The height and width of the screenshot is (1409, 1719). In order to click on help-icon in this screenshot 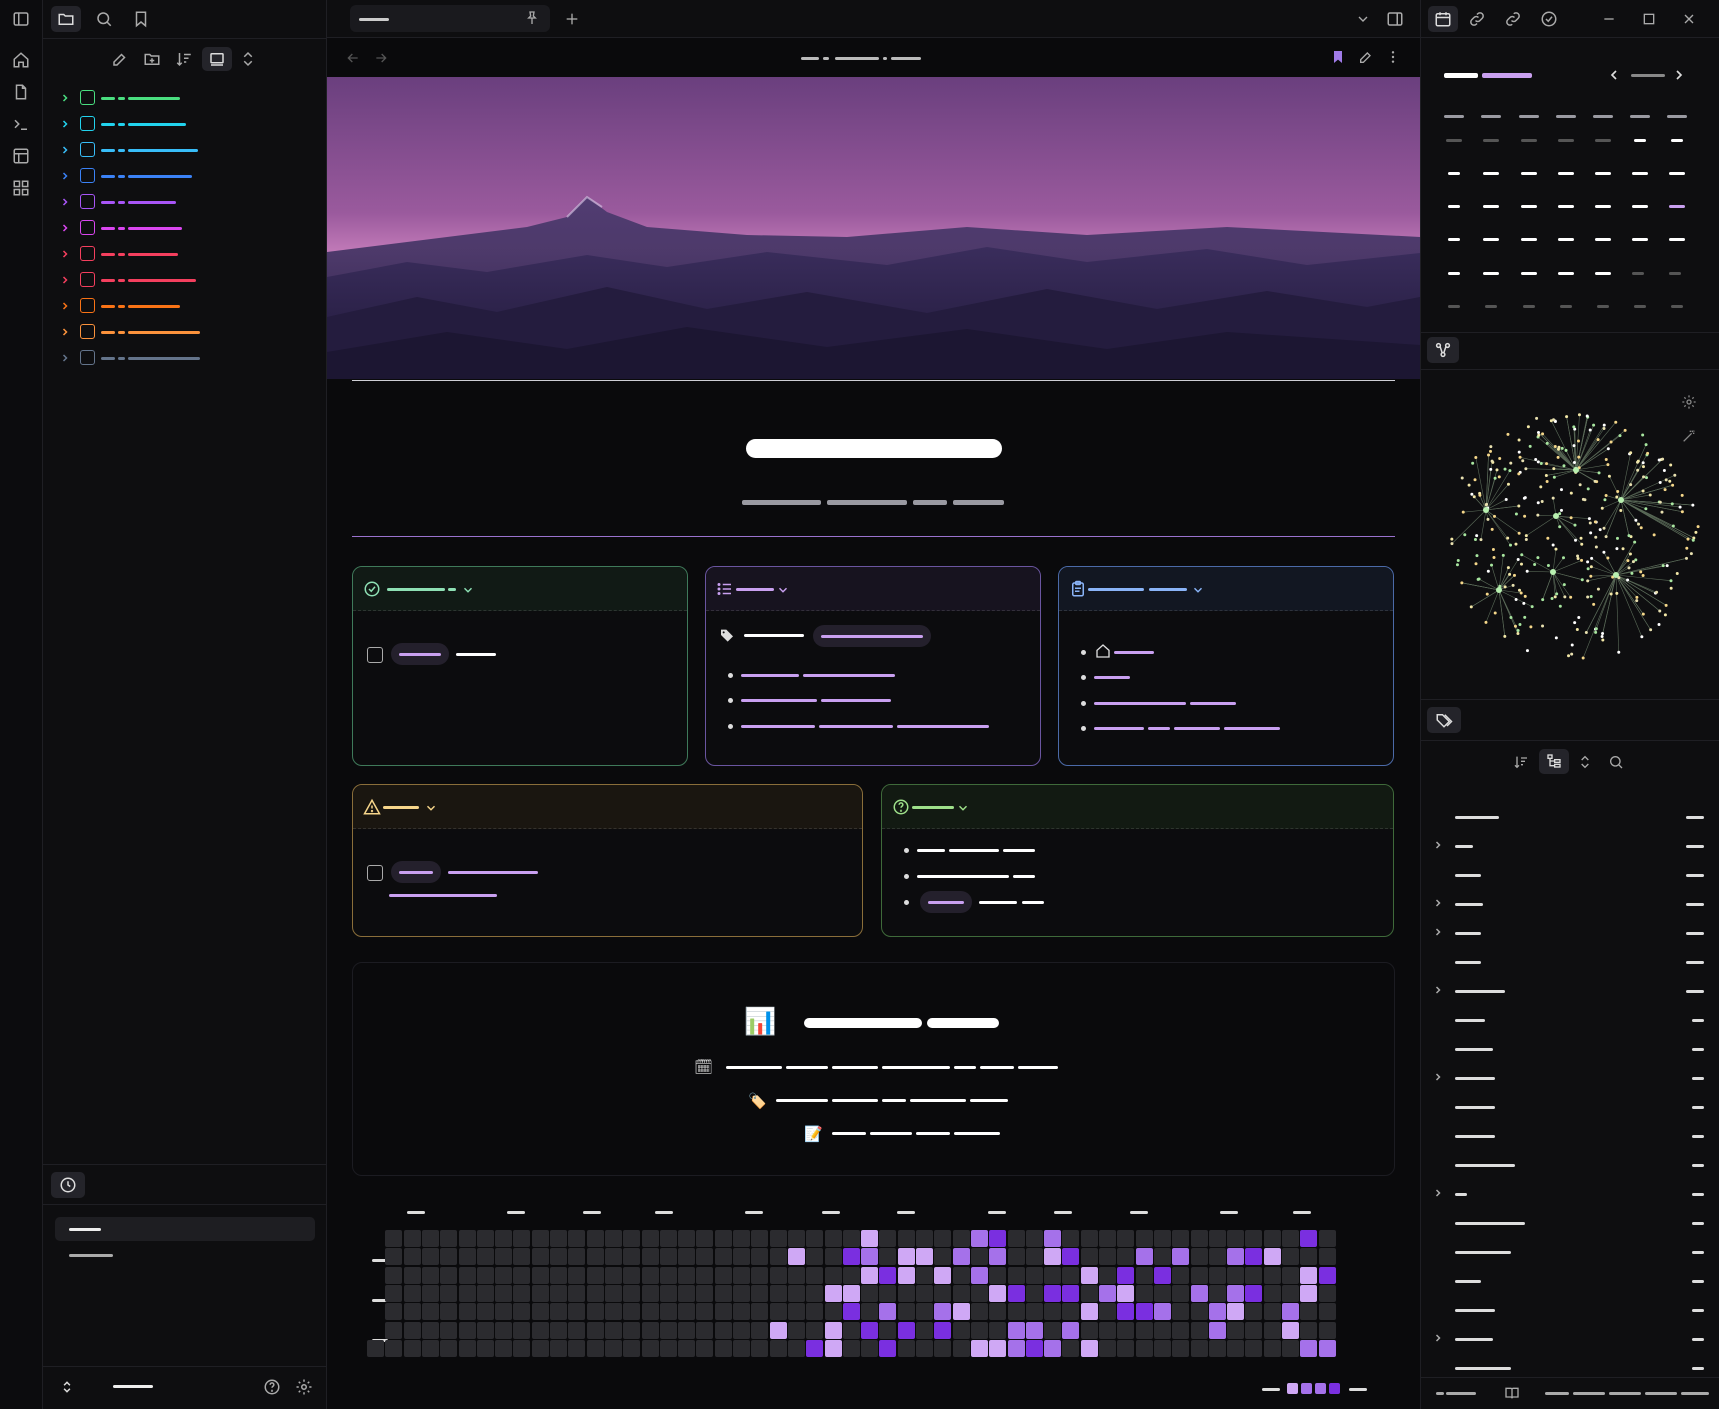, I will do `click(272, 1387)`.